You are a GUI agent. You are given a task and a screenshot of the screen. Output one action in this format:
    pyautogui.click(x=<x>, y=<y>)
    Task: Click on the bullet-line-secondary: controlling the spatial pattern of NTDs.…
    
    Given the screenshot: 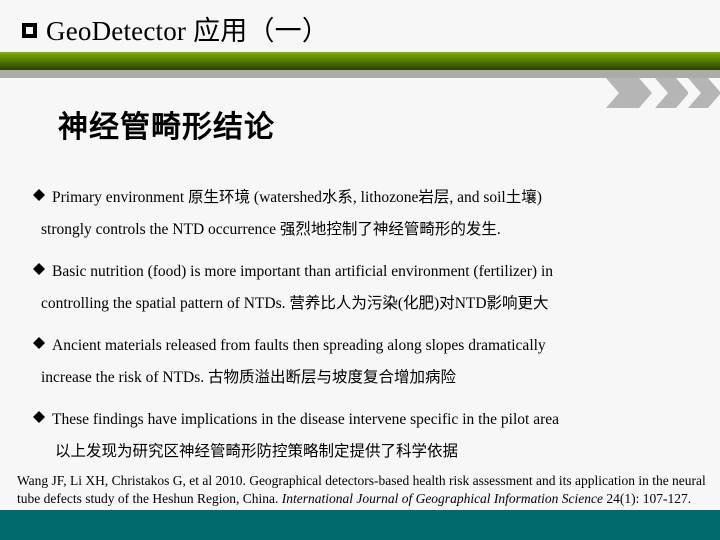 What is the action you would take?
    pyautogui.click(x=295, y=303)
    